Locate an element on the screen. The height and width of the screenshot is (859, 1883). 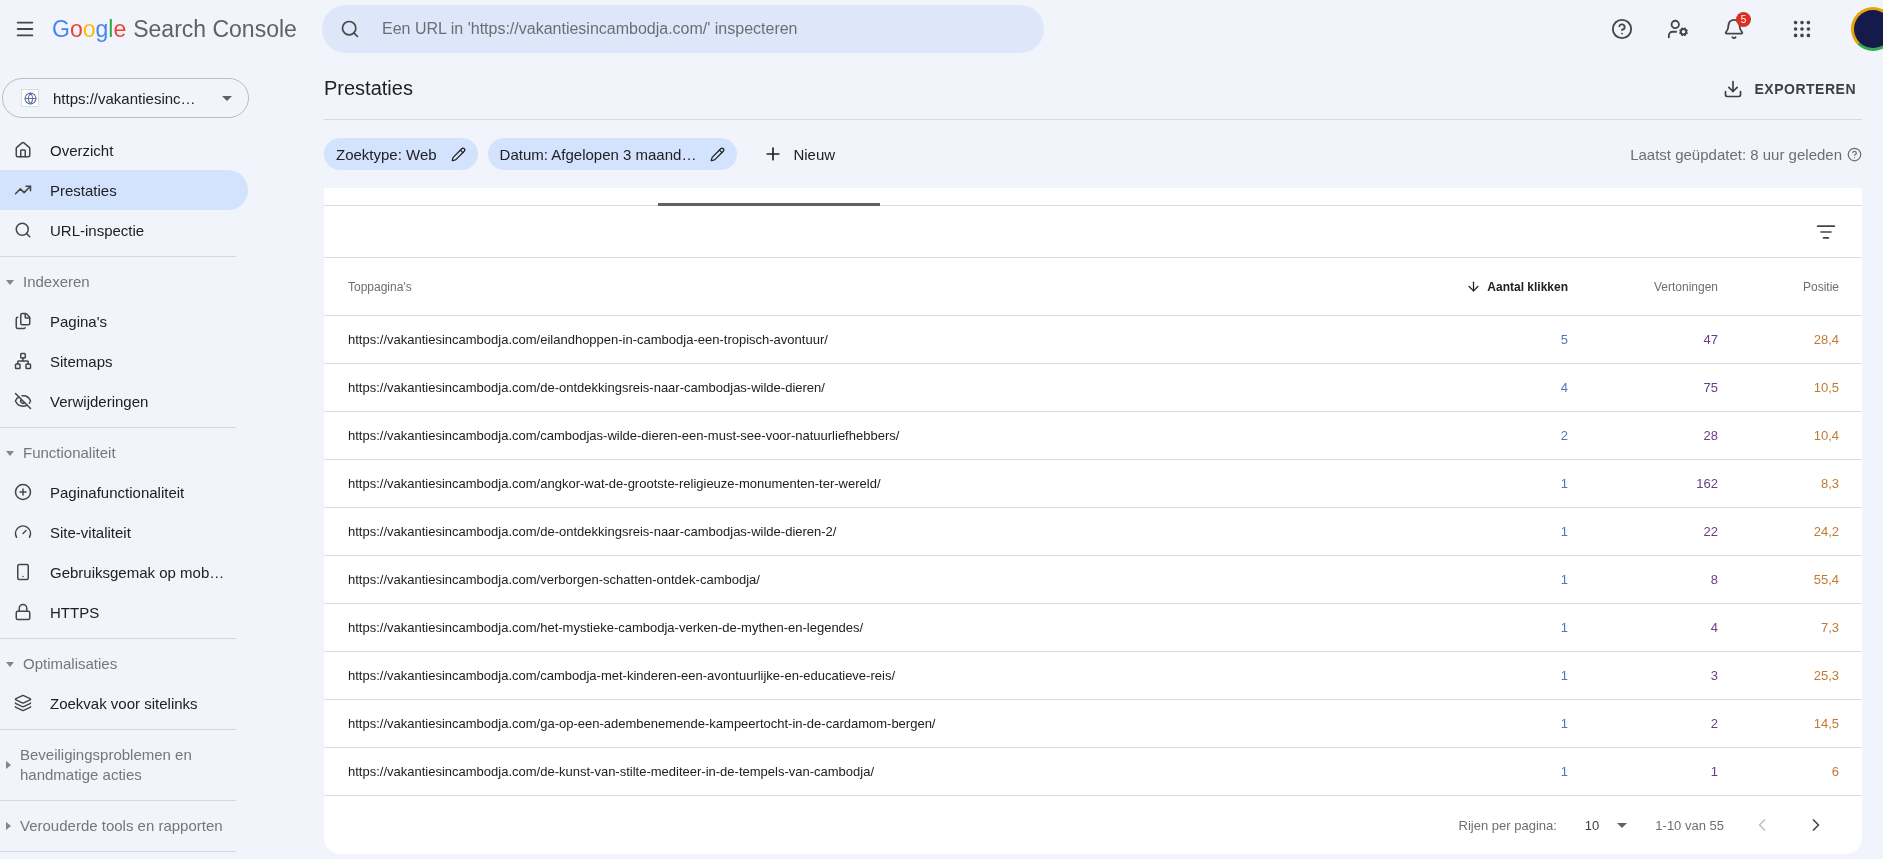
nav-item: Verwijderingen is located at coordinates (124, 401).